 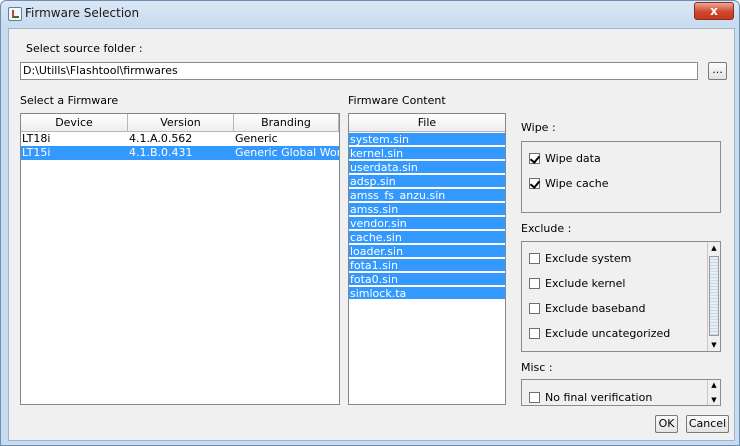 What do you see at coordinates (286, 123) in the screenshot?
I see `column-branding: Branding` at bounding box center [286, 123].